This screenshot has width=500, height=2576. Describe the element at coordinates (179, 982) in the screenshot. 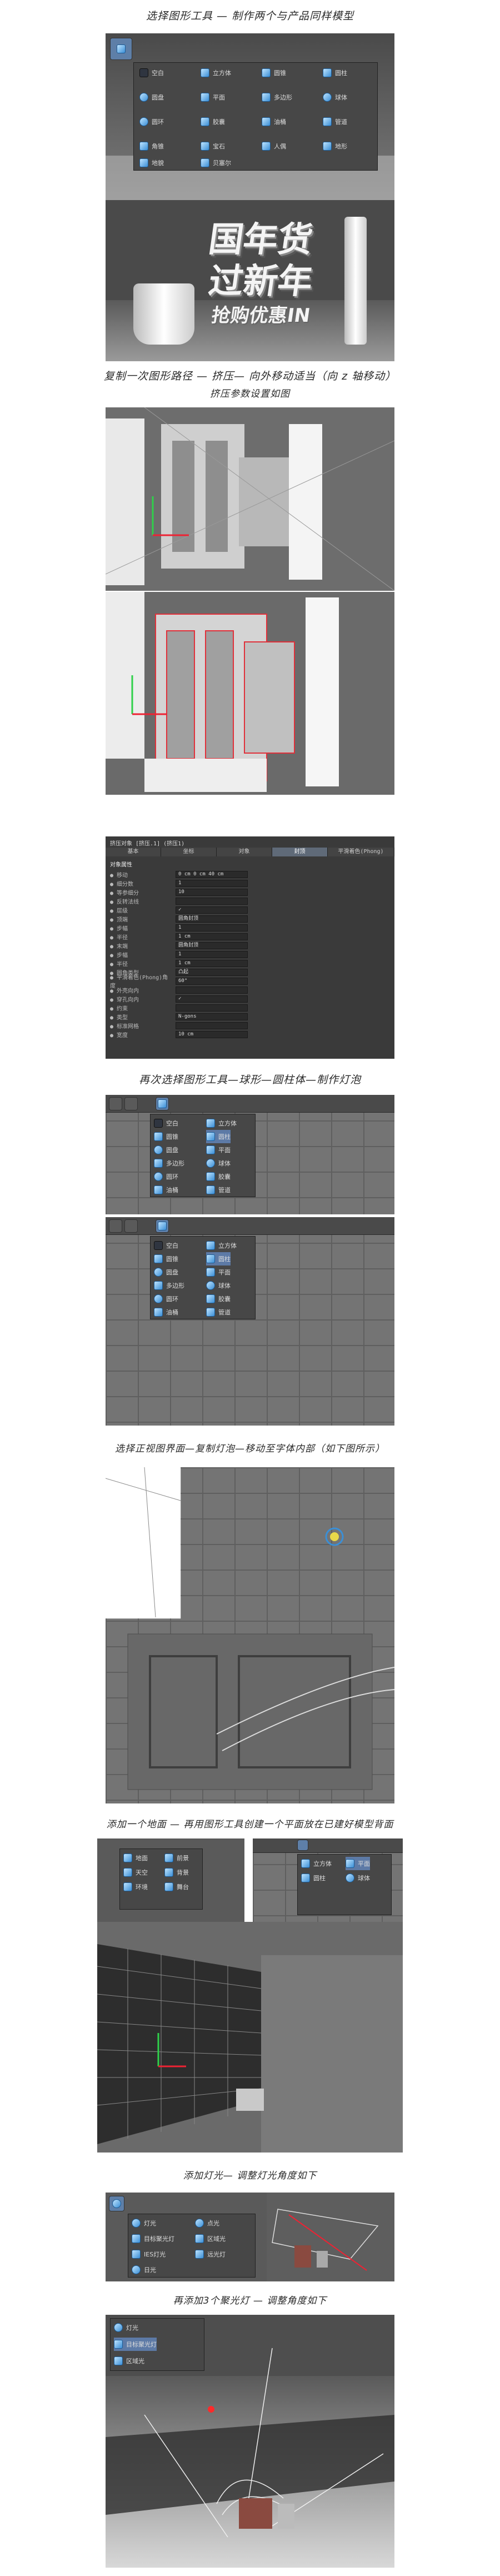

I see `param-row: ● 平滑着色(Phong)角度 60°` at that location.